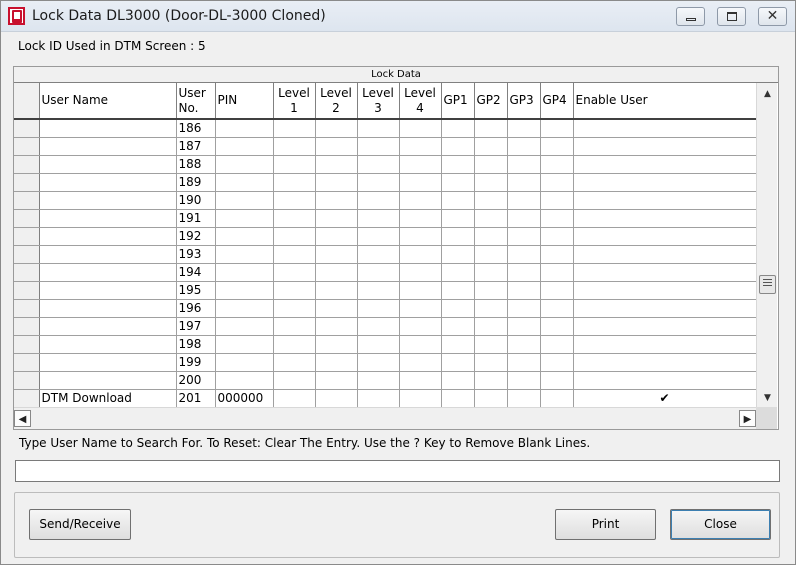 Image resolution: width=796 pixels, height=565 pixels. What do you see at coordinates (690, 16) in the screenshot?
I see `minimize-button` at bounding box center [690, 16].